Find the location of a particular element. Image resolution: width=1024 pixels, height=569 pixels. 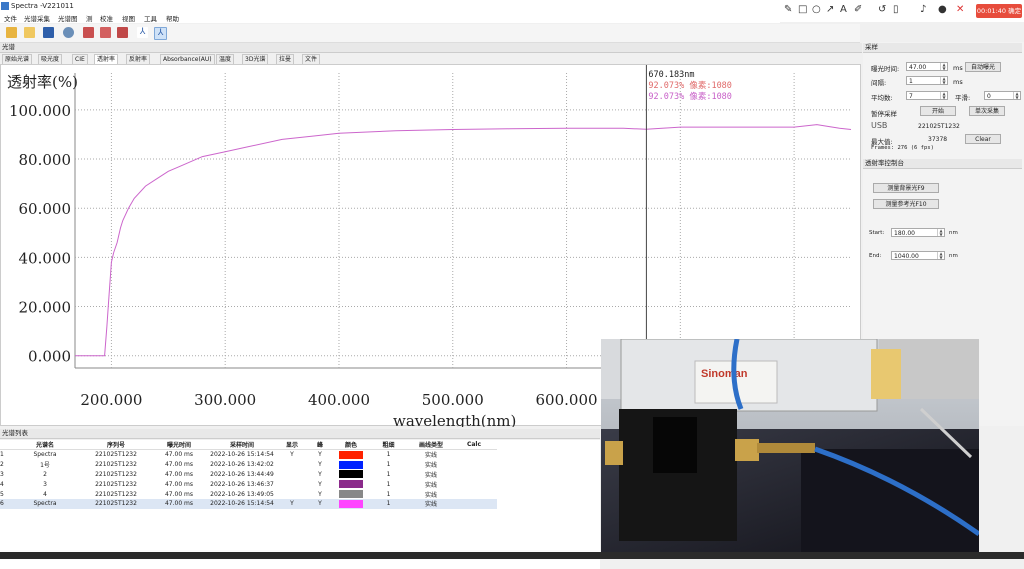

window-title: Spectra -V221011 is located at coordinates (42, 6).